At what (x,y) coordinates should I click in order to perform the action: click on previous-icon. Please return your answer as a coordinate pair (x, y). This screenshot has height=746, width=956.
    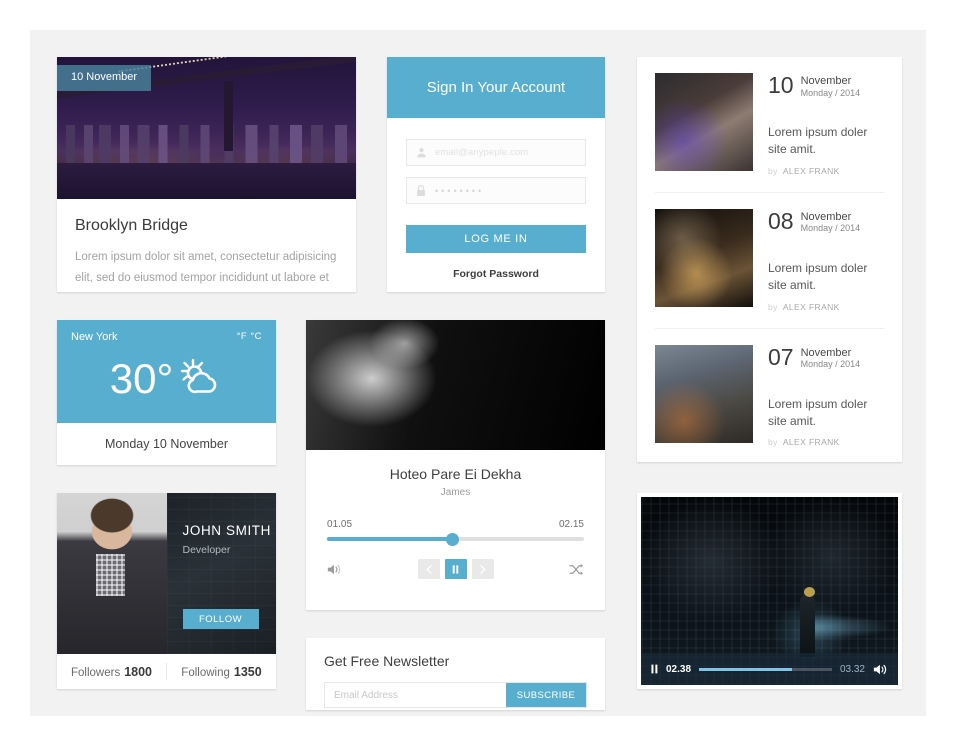
    Looking at the image, I should click on (428, 569).